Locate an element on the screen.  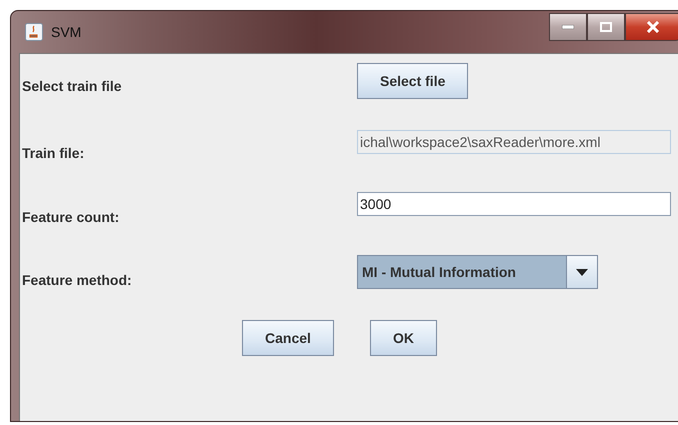
minimize-icon is located at coordinates (568, 27).